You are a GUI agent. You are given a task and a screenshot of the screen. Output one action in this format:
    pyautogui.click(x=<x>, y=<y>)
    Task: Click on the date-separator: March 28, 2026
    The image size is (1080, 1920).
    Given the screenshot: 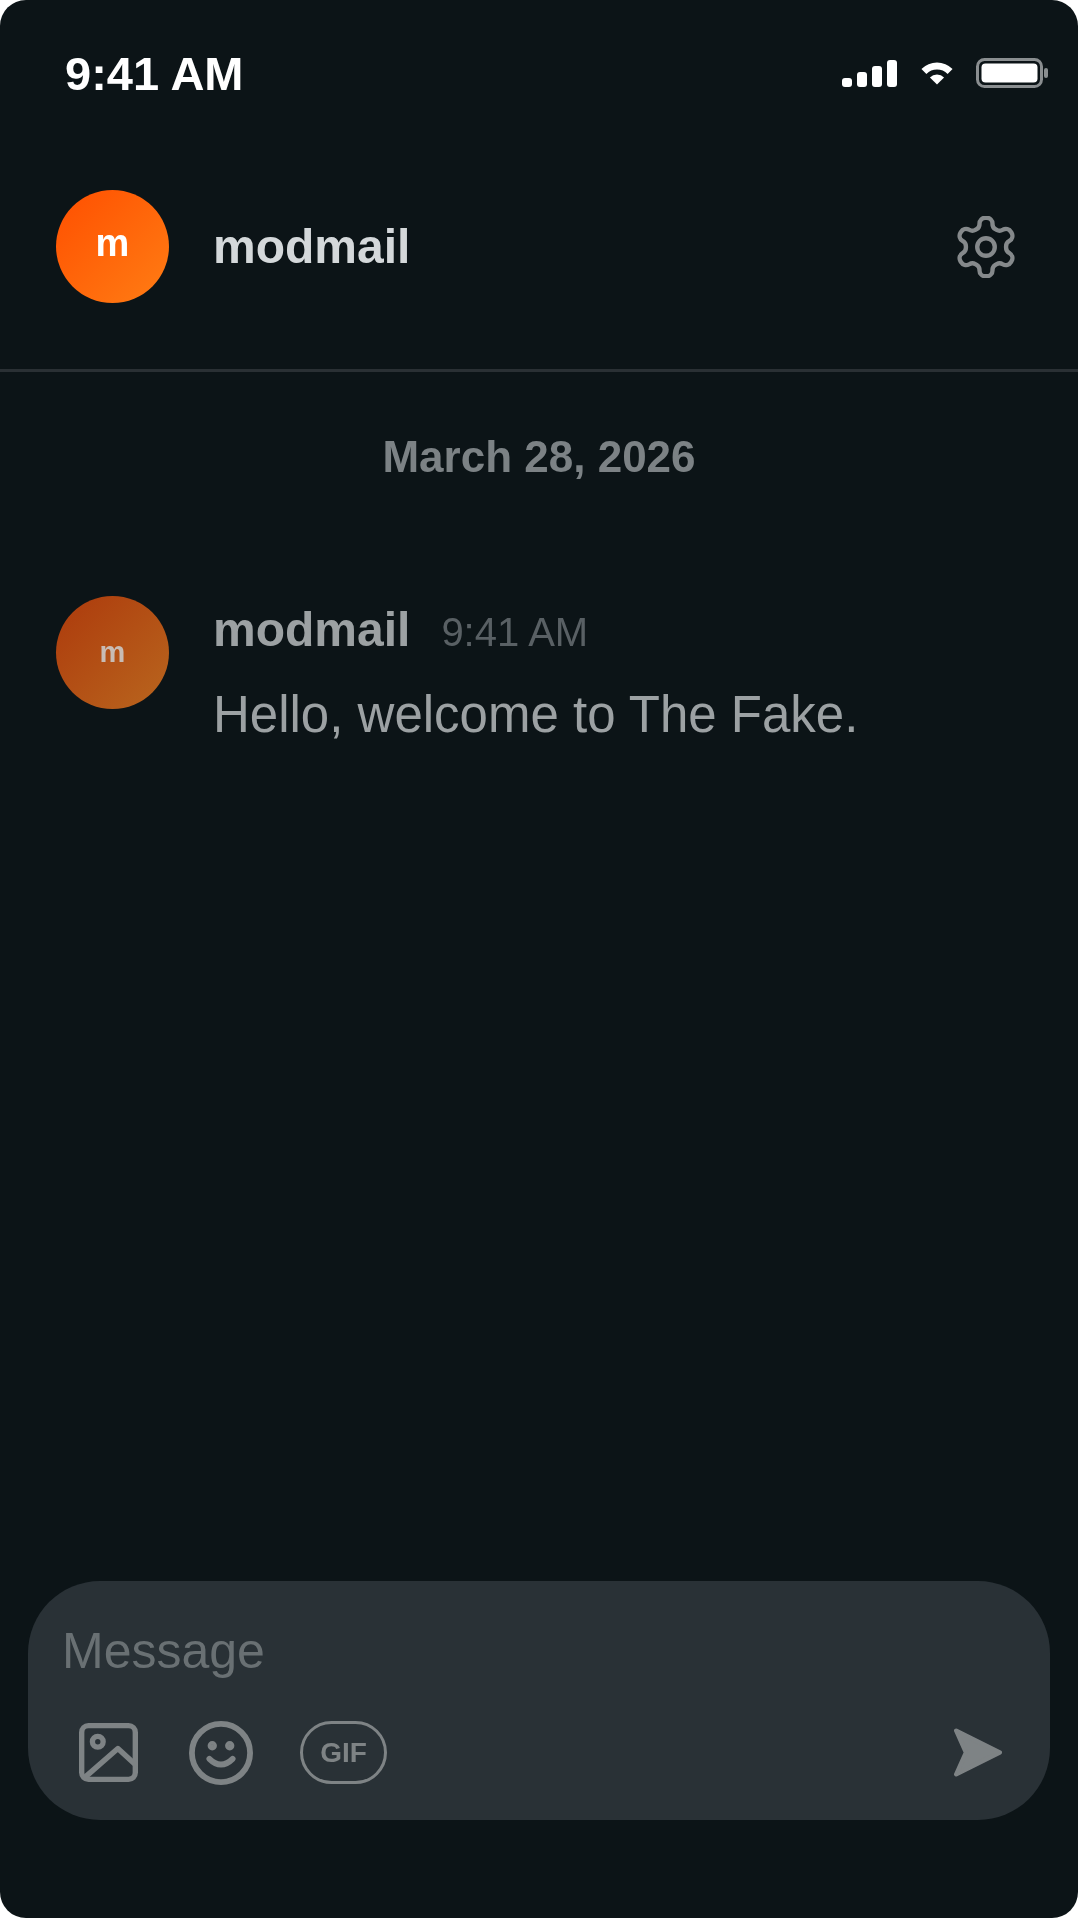 What is the action you would take?
    pyautogui.click(x=539, y=457)
    